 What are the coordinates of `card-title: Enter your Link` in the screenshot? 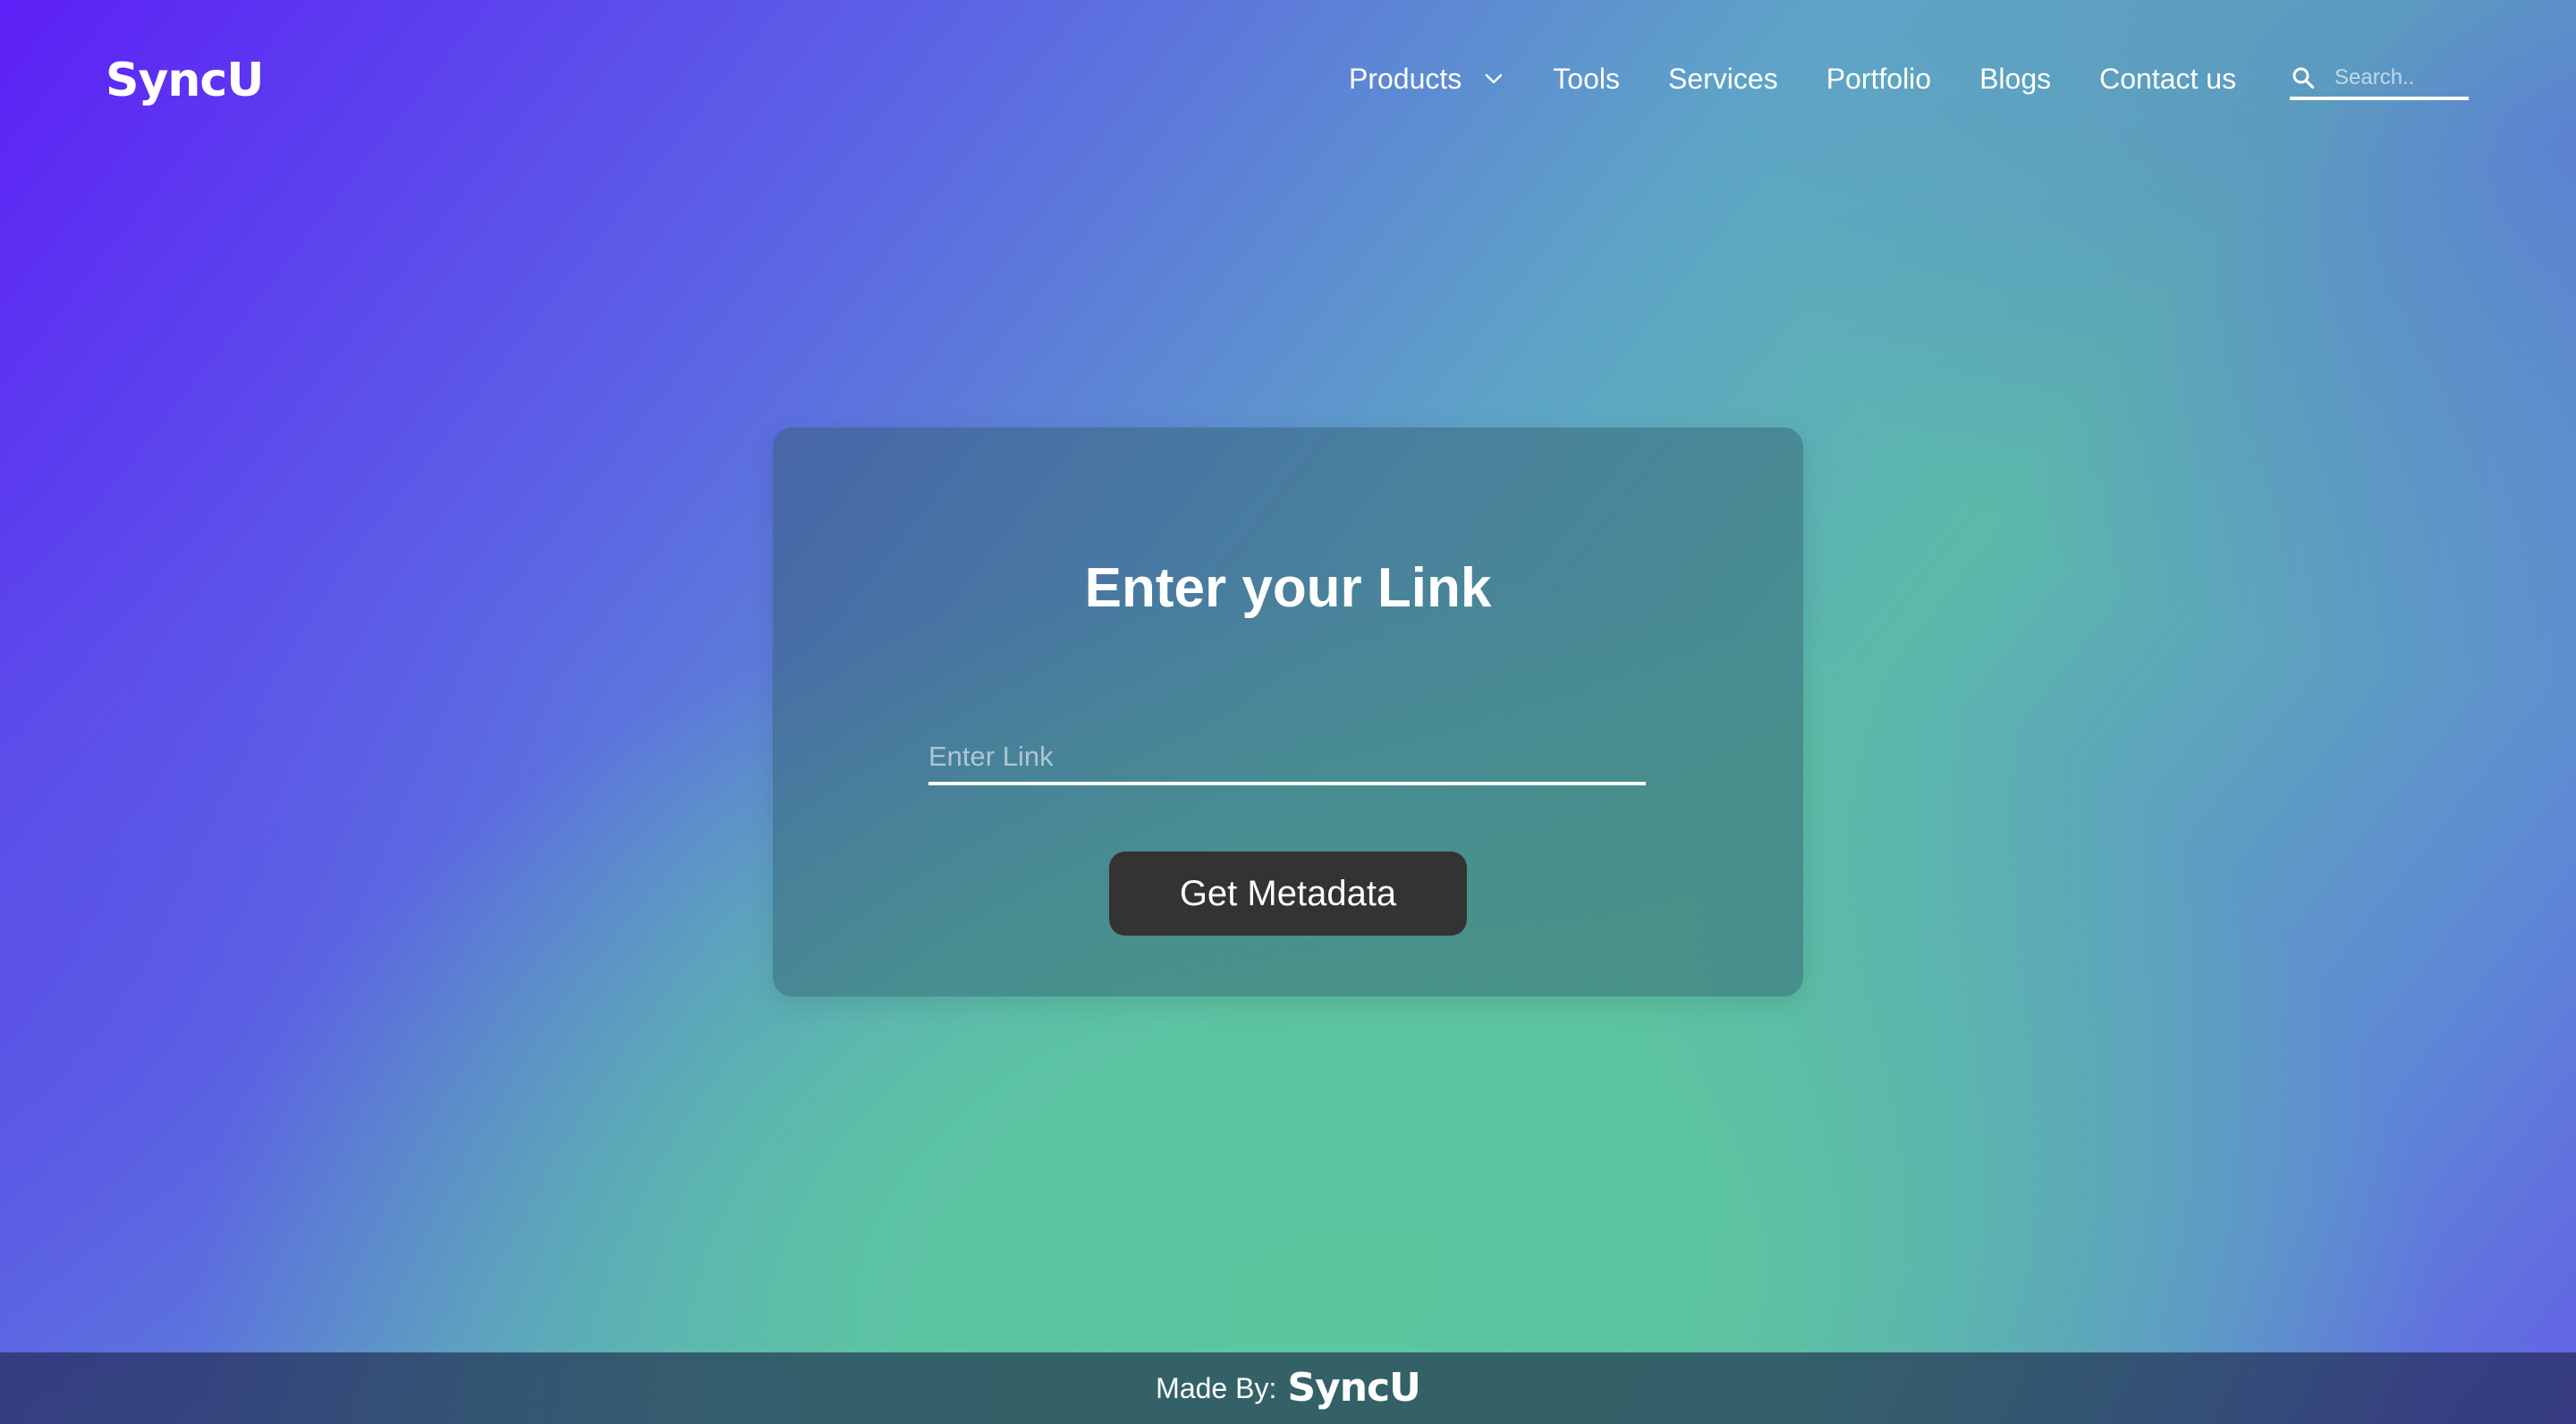 It's located at (1288, 588).